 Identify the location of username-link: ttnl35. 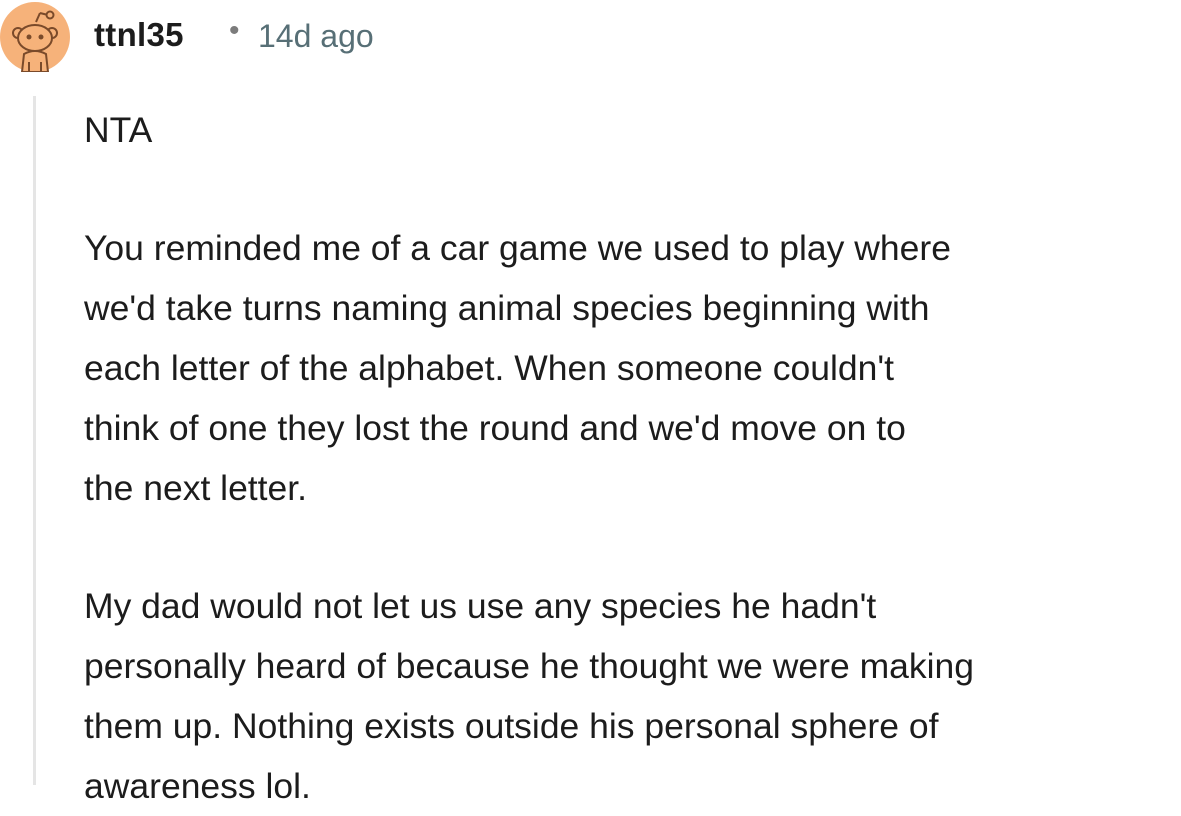
(139, 35).